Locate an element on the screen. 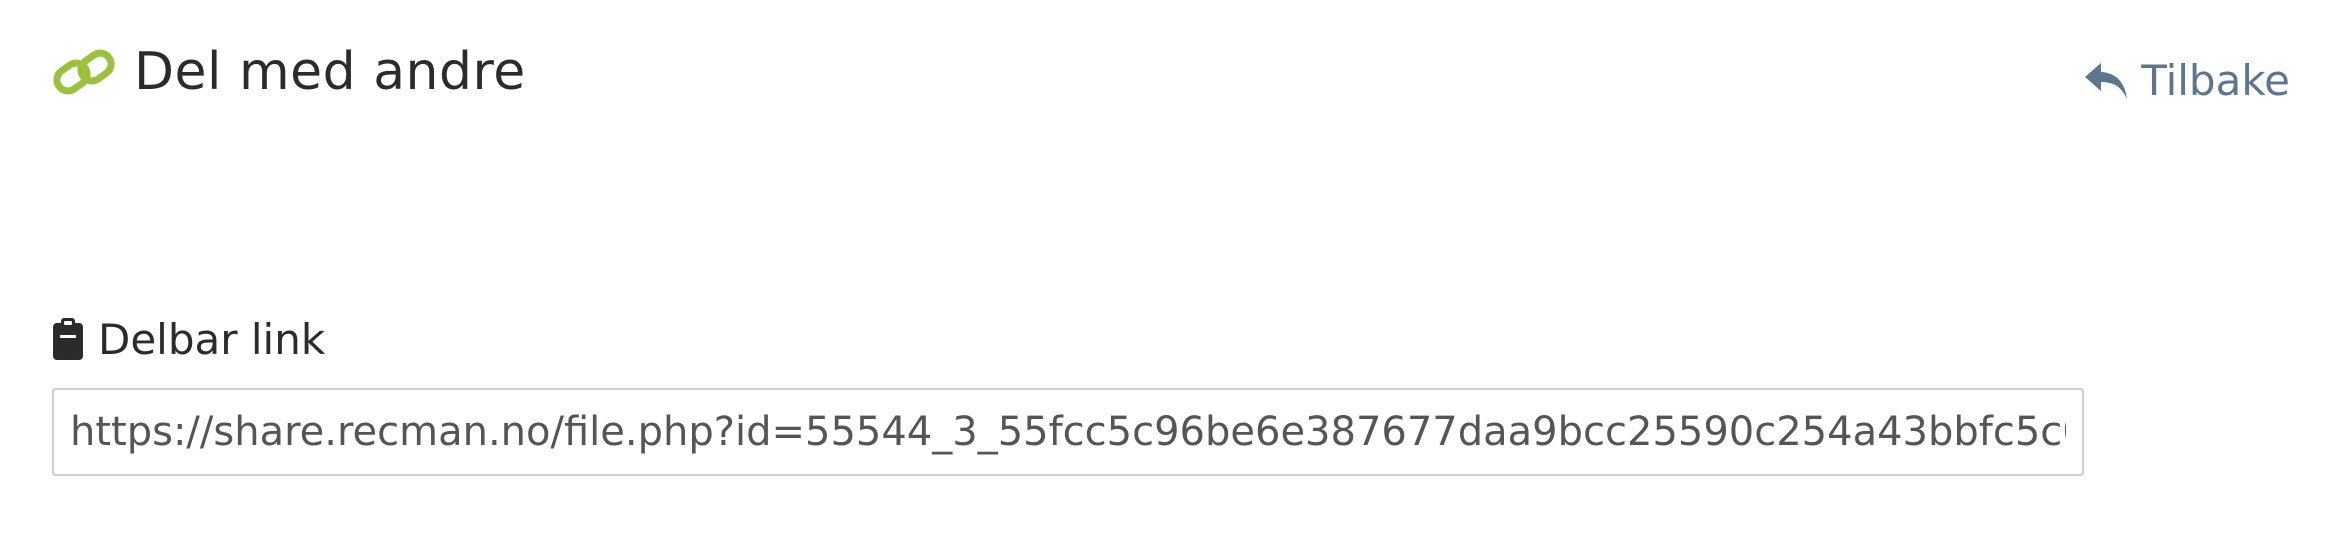 The height and width of the screenshot is (534, 2346). page-title-group: Del med andre is located at coordinates (289, 72).